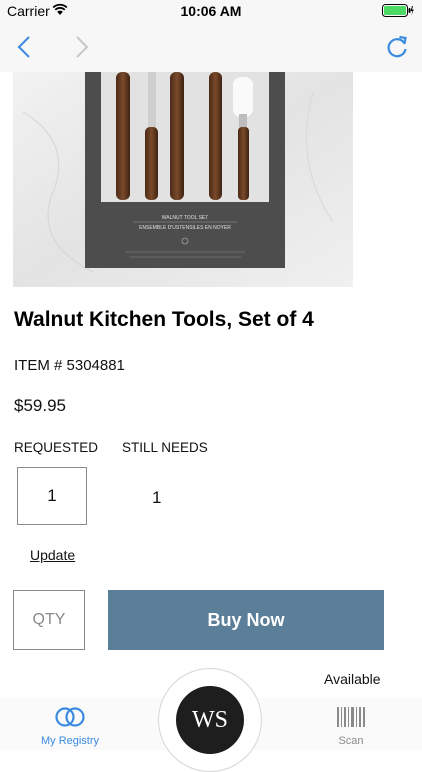  Describe the element at coordinates (70, 717) in the screenshot. I see `rings-icon` at that location.